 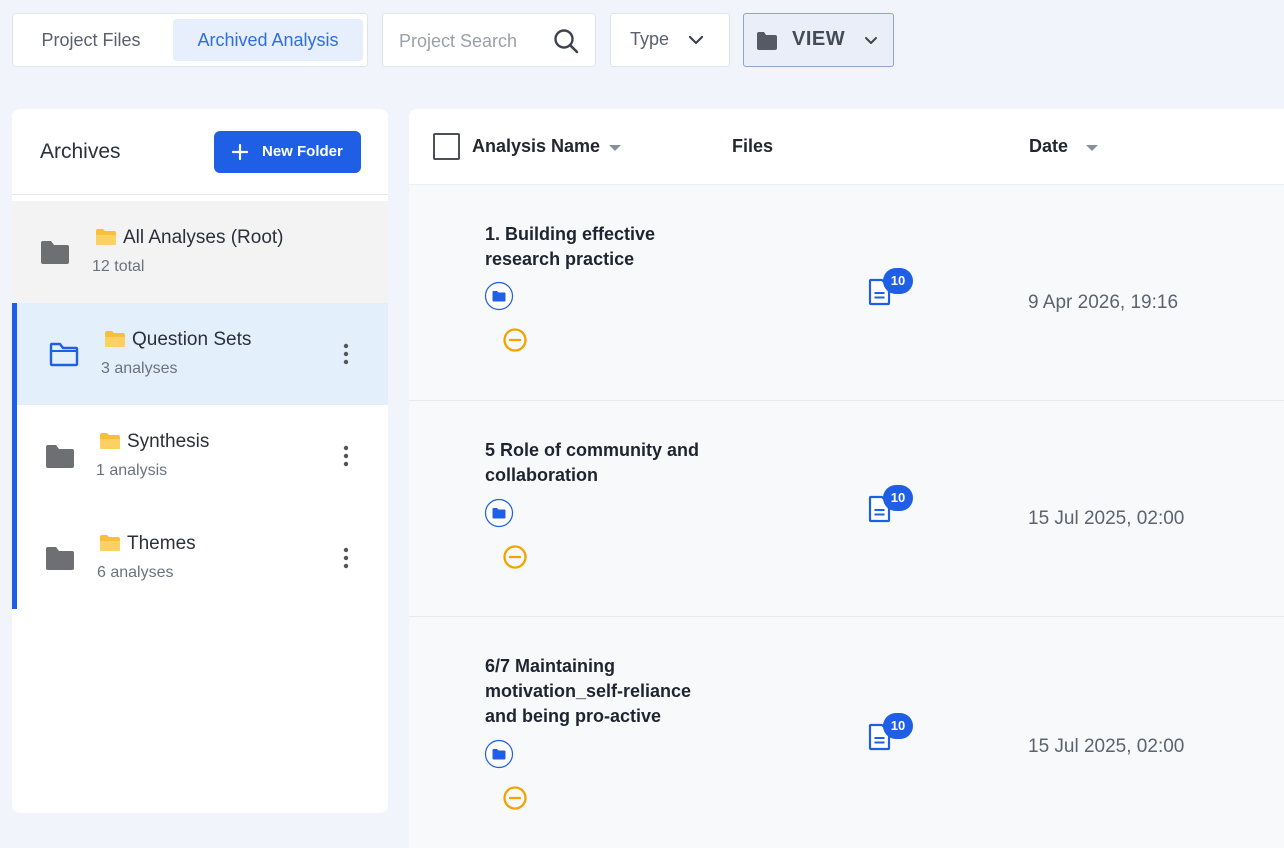 I want to click on tab-archived-analysis: Archived Analysis, so click(x=268, y=40).